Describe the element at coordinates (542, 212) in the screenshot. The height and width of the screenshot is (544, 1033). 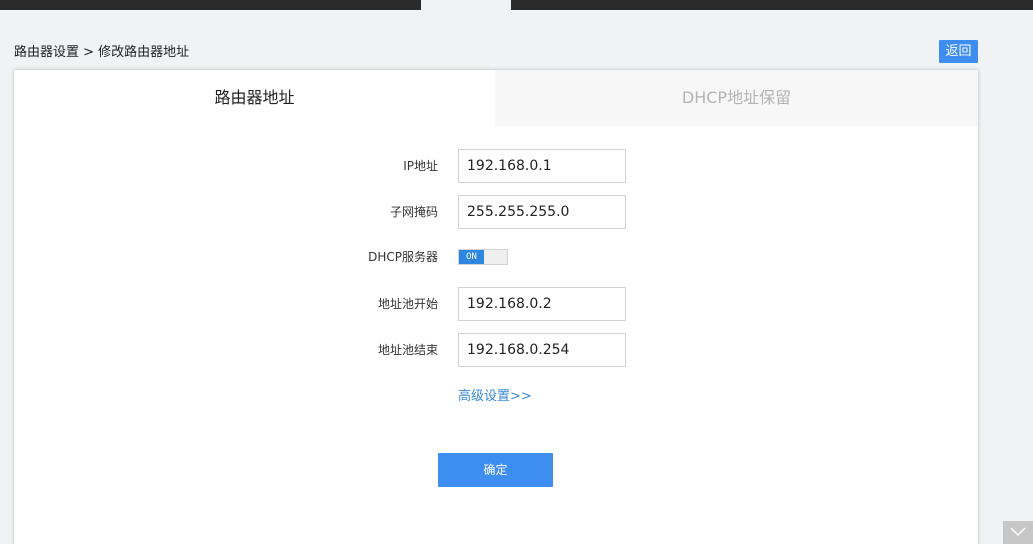
I see `subnet-mask-input` at that location.